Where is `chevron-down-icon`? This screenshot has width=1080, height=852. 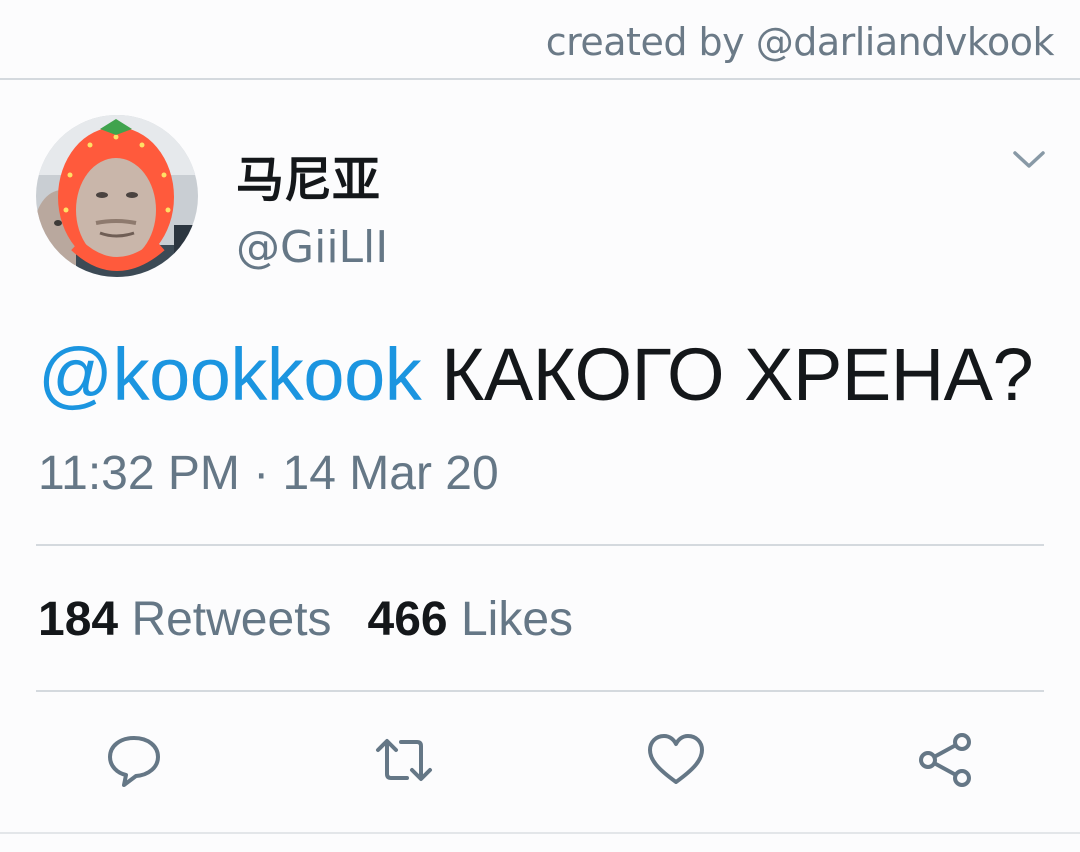
chevron-down-icon is located at coordinates (1029, 159).